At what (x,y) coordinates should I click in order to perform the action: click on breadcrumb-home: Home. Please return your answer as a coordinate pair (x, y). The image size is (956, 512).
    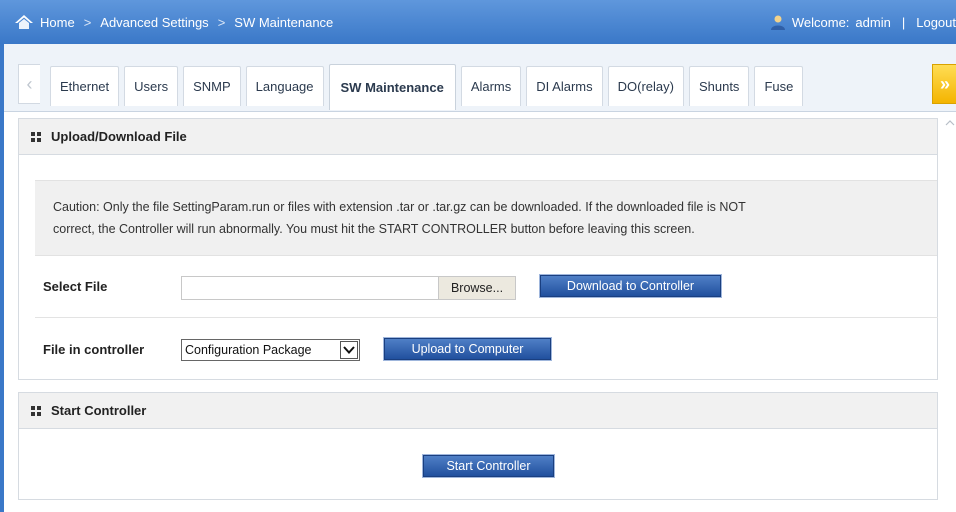
    Looking at the image, I should click on (57, 22).